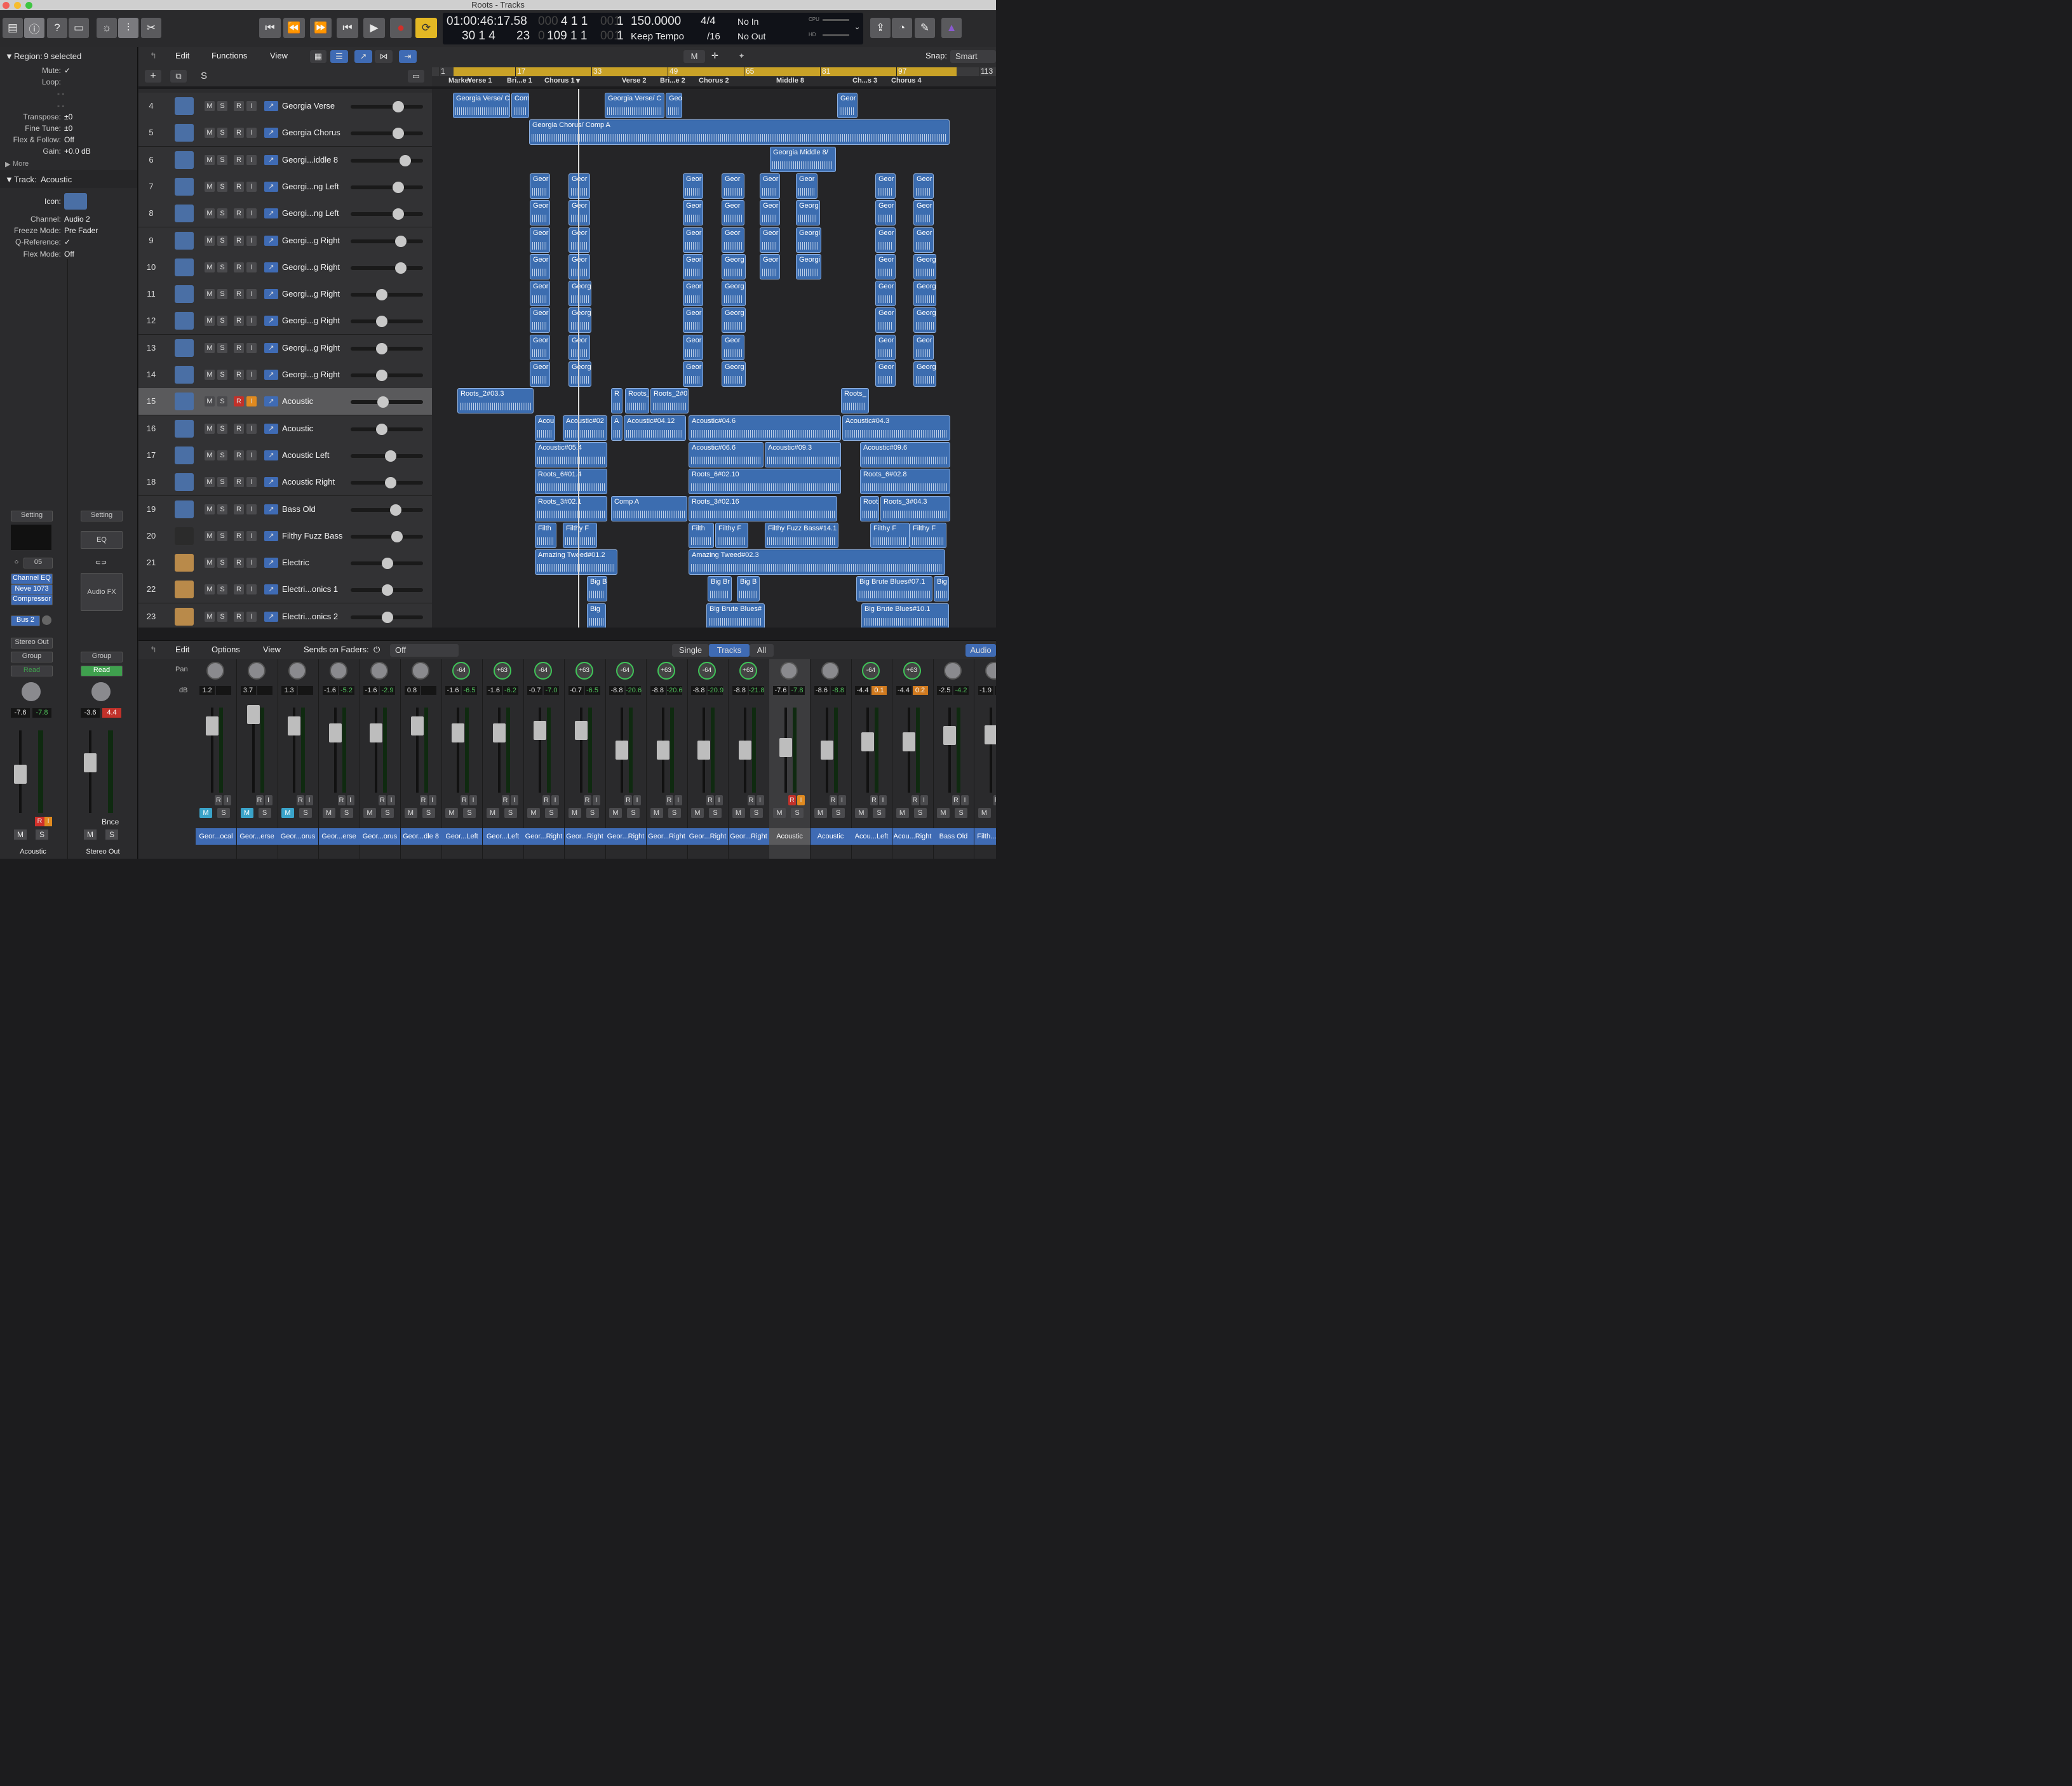  What do you see at coordinates (765, 428) in the screenshot?
I see `audio-region: Acoustic#04.6` at bounding box center [765, 428].